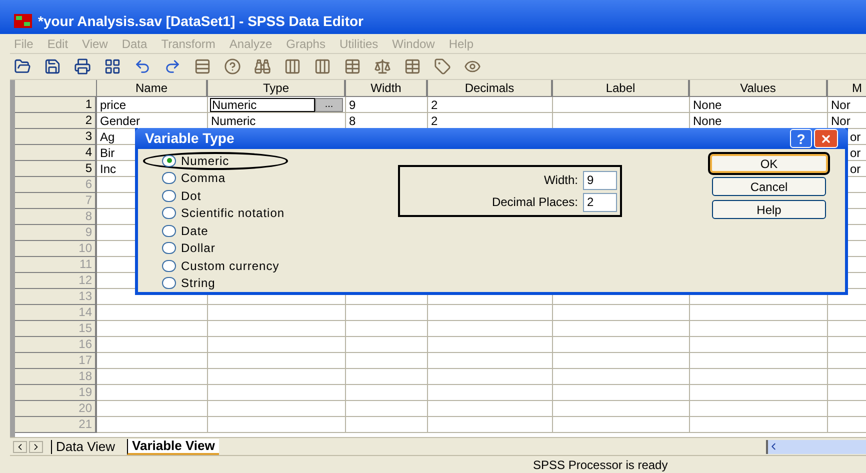 This screenshot has height=473, width=866. What do you see at coordinates (442, 66) in the screenshot?
I see `tag-icon` at bounding box center [442, 66].